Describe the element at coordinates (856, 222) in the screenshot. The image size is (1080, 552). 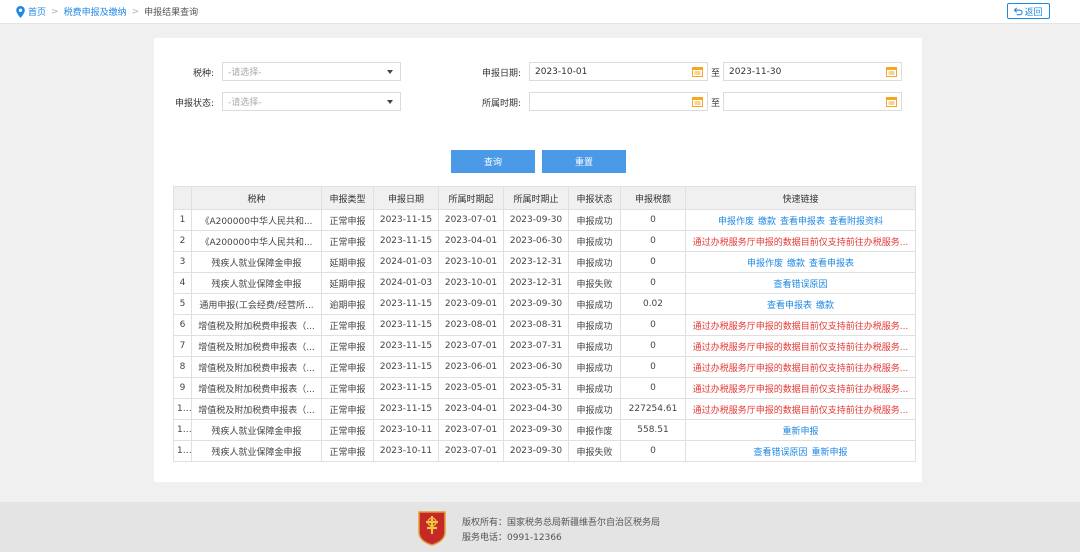
I see `quick-link: 查看附报资料` at that location.